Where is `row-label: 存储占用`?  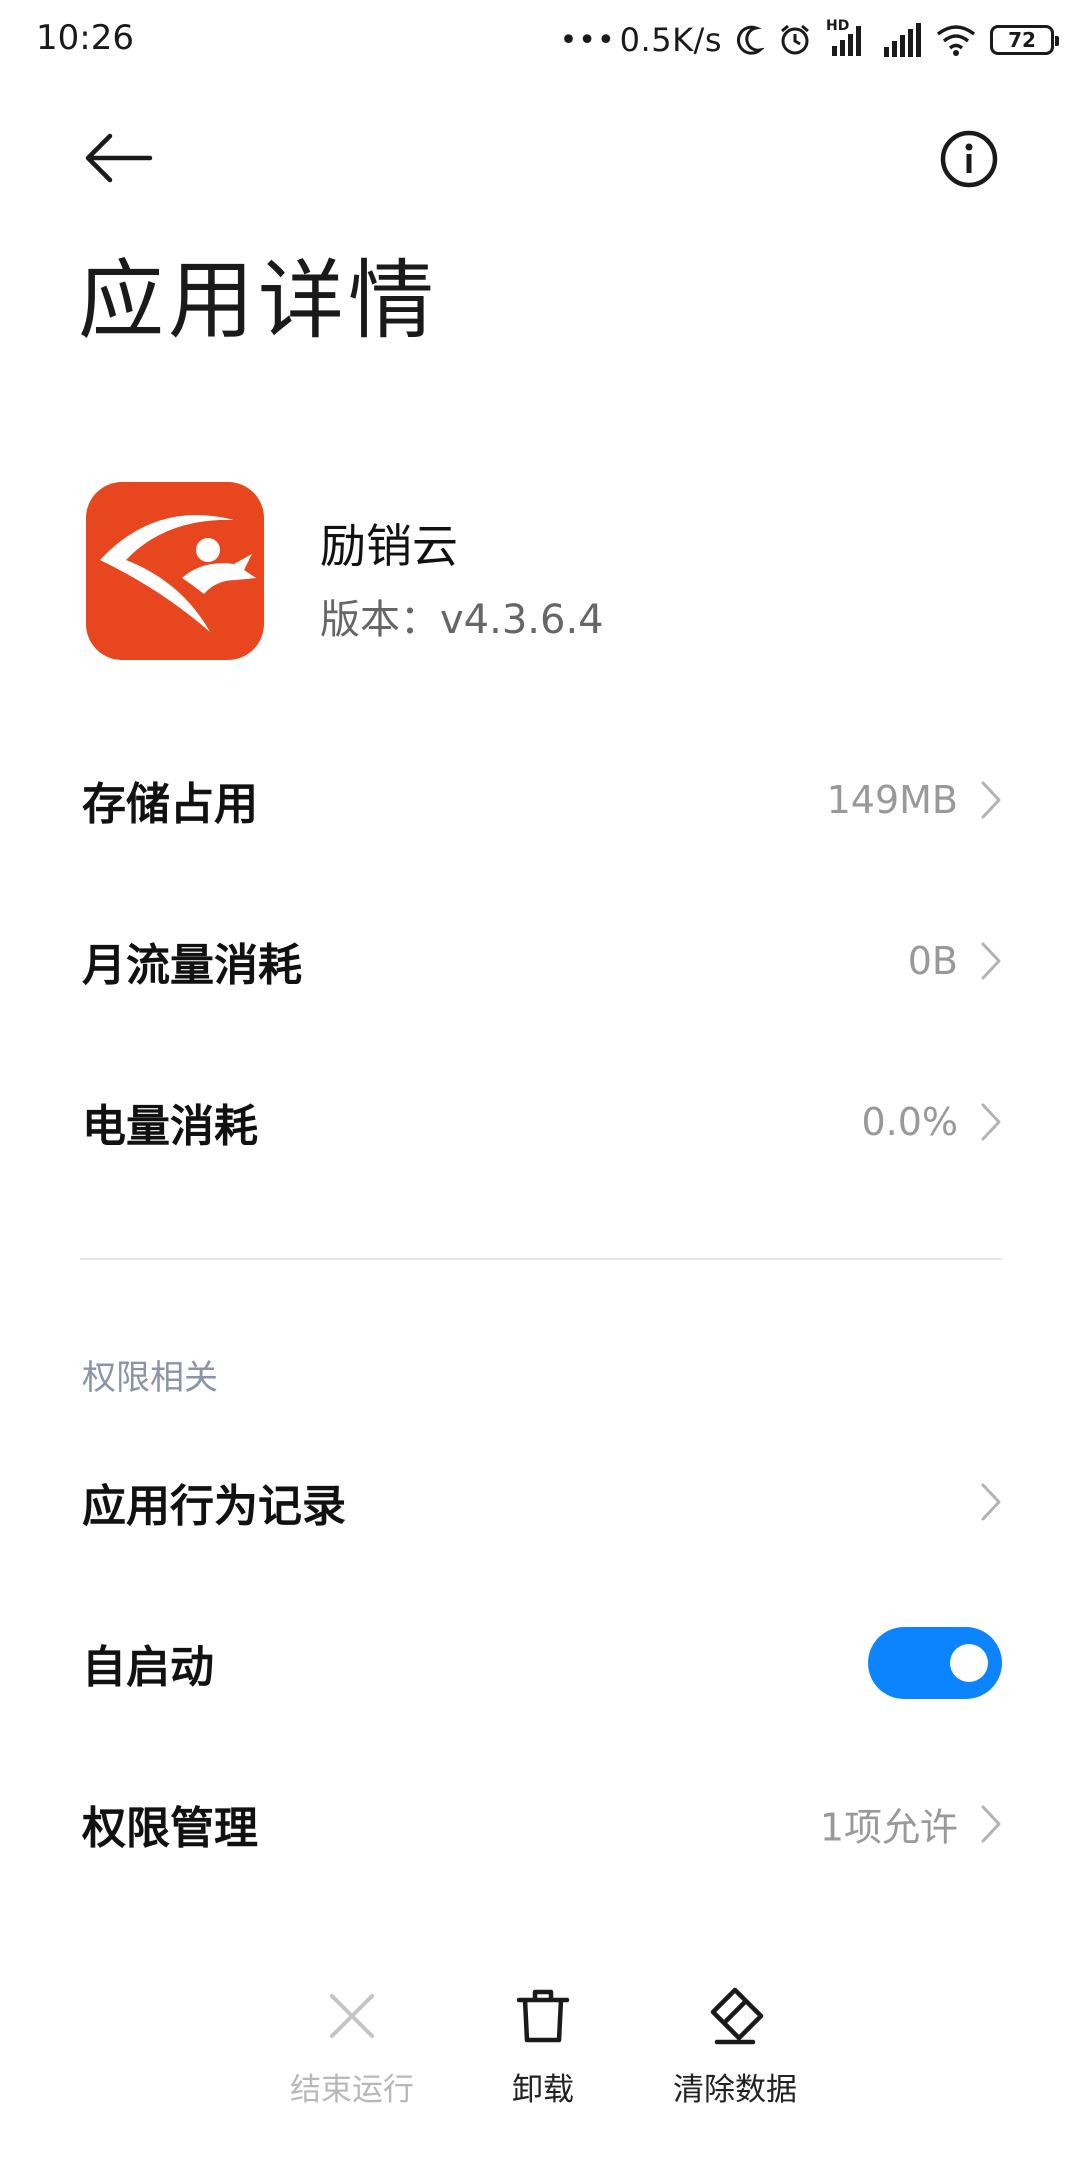
row-label: 存储占用 is located at coordinates (170, 804).